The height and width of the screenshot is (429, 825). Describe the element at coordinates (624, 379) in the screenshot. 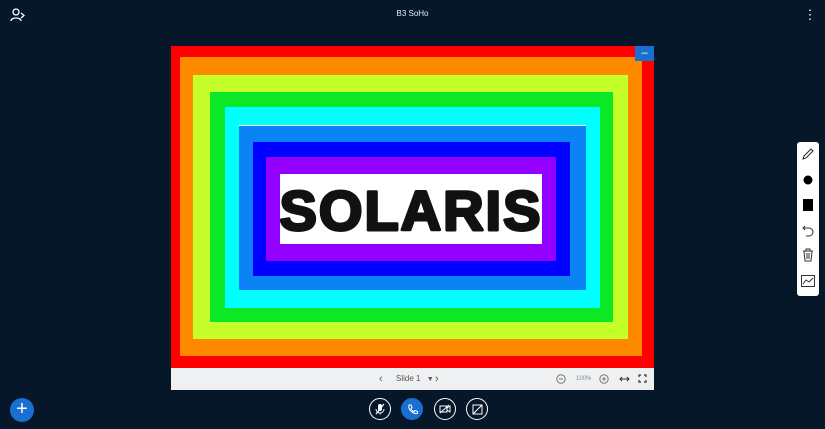

I see `fit-width-icon` at that location.